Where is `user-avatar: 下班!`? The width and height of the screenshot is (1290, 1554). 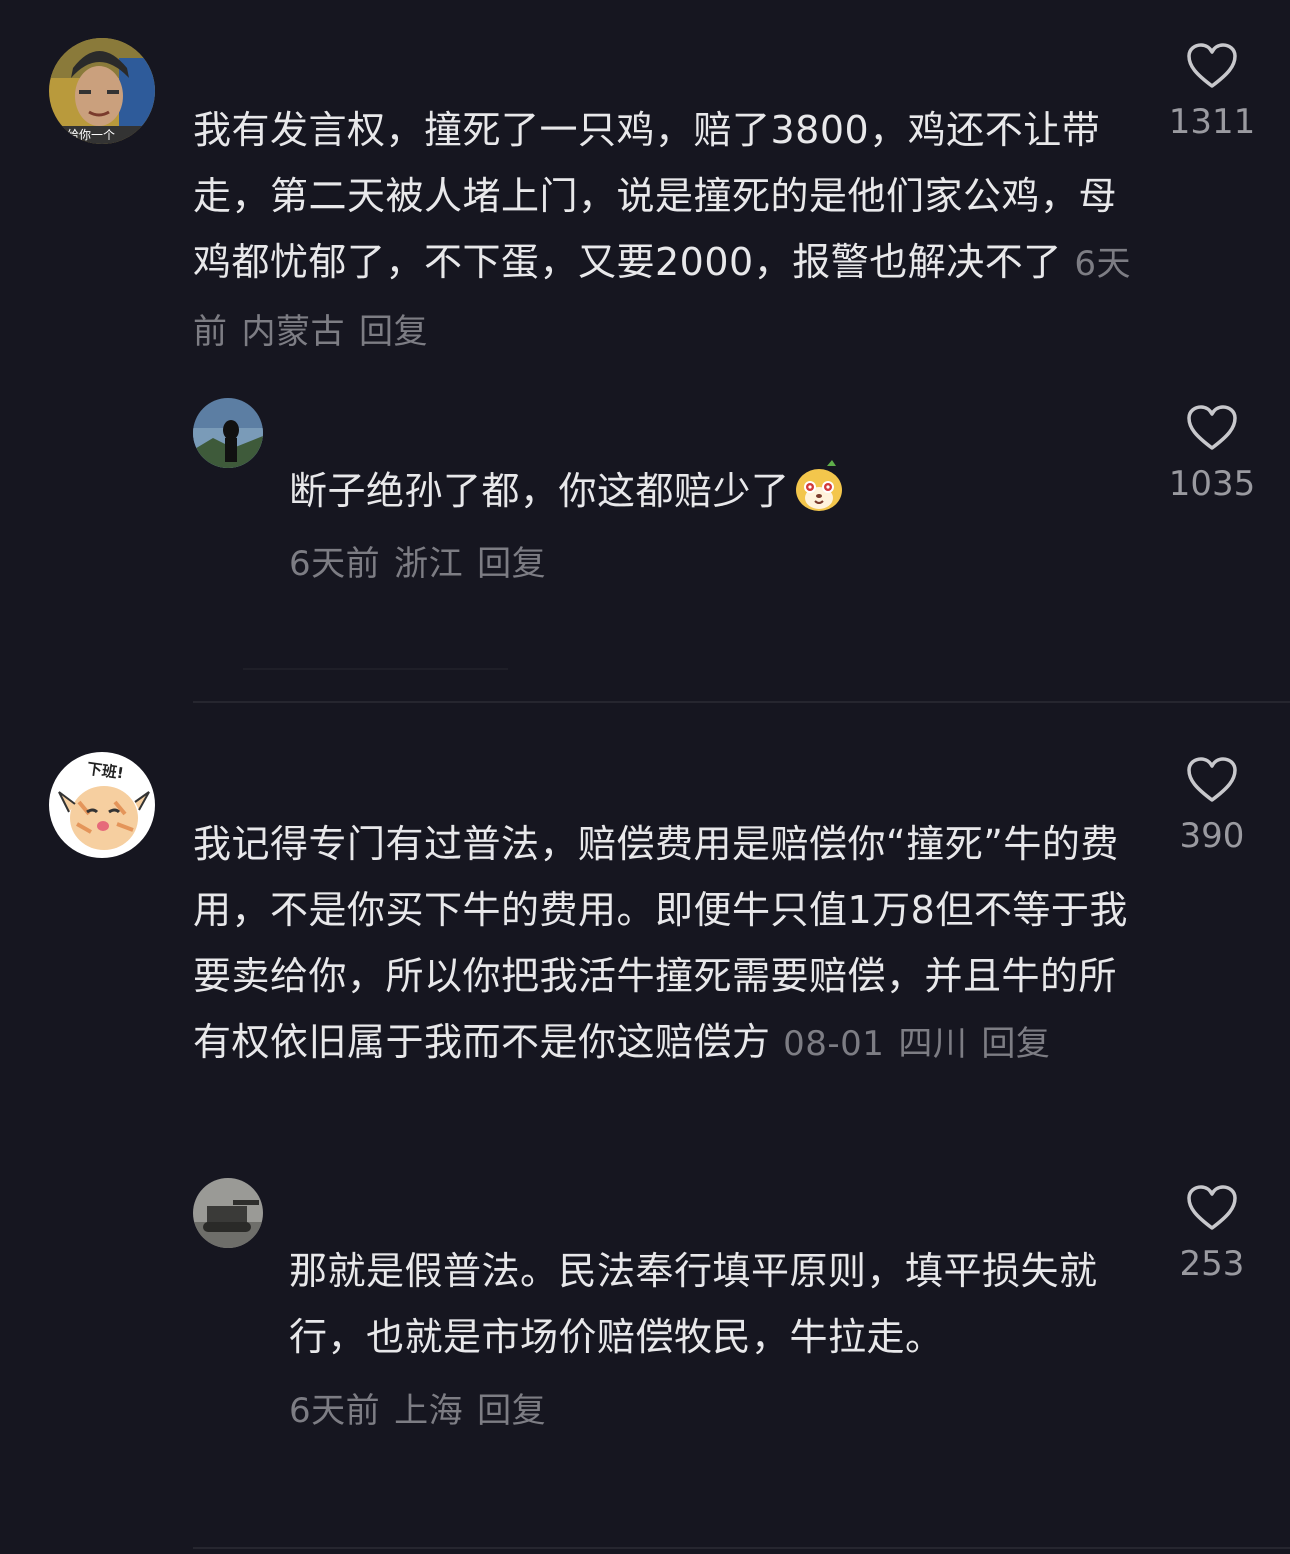 user-avatar: 下班! is located at coordinates (102, 805).